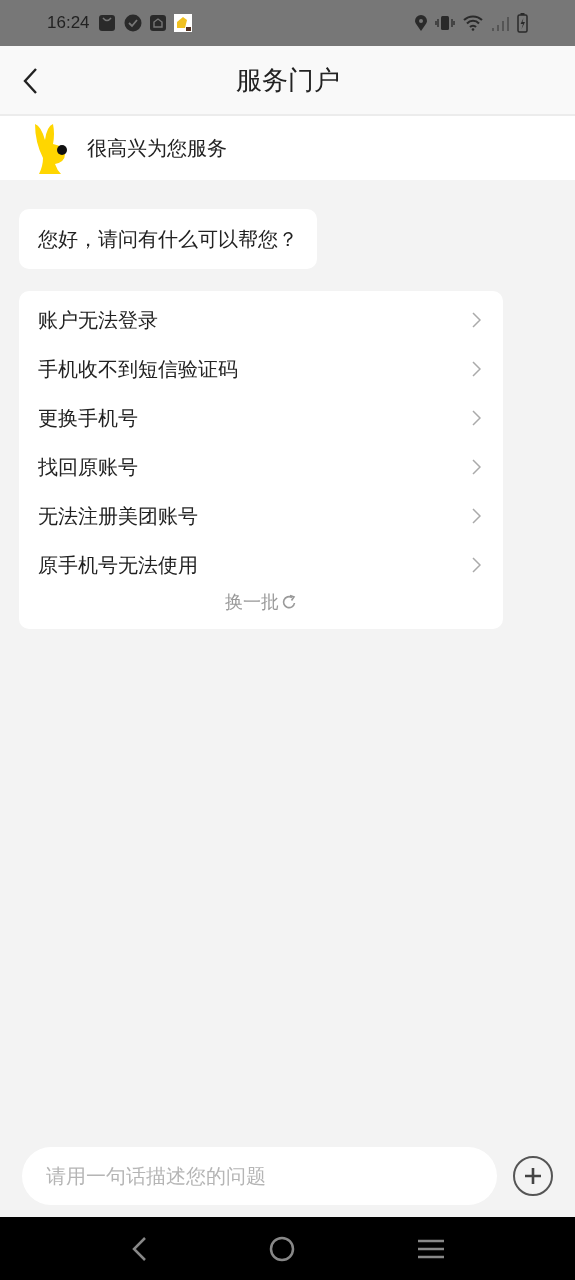 The width and height of the screenshot is (575, 1280). Describe the element at coordinates (168, 239) in the screenshot. I see `greeting-bubble: 您好，请问有什么可以帮您？` at that location.